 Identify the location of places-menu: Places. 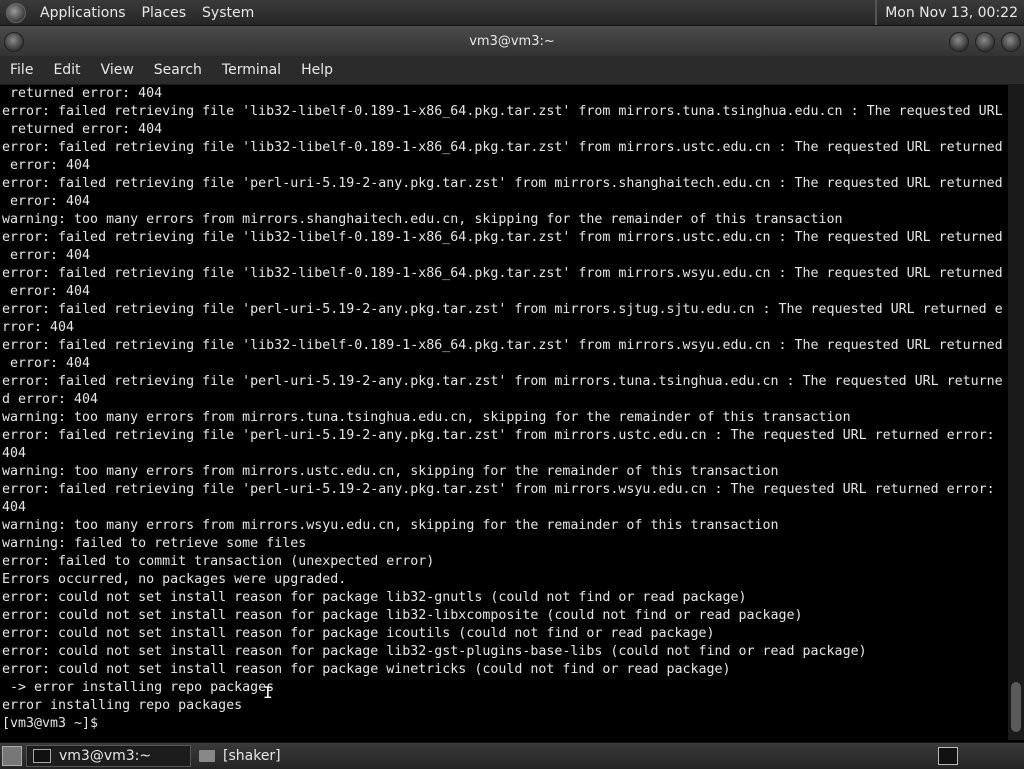
(164, 13).